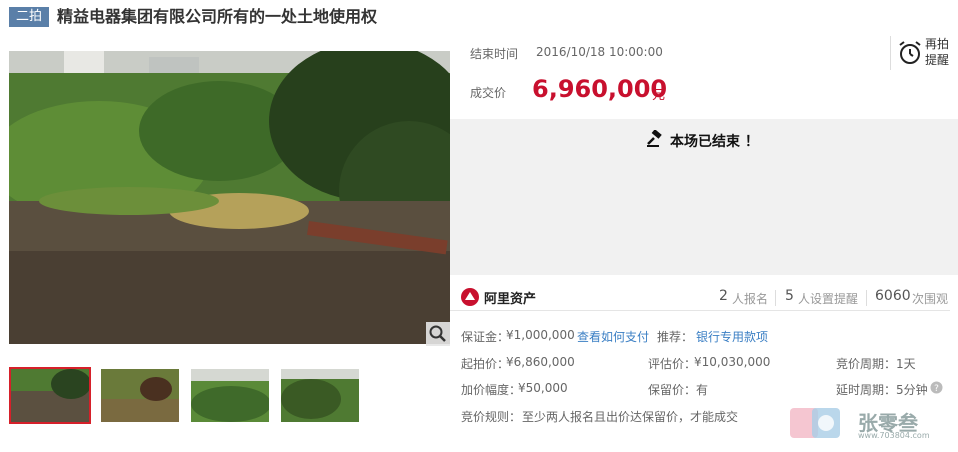 The width and height of the screenshot is (958, 452). I want to click on remind-text: 再拍 提醒, so click(939, 52).